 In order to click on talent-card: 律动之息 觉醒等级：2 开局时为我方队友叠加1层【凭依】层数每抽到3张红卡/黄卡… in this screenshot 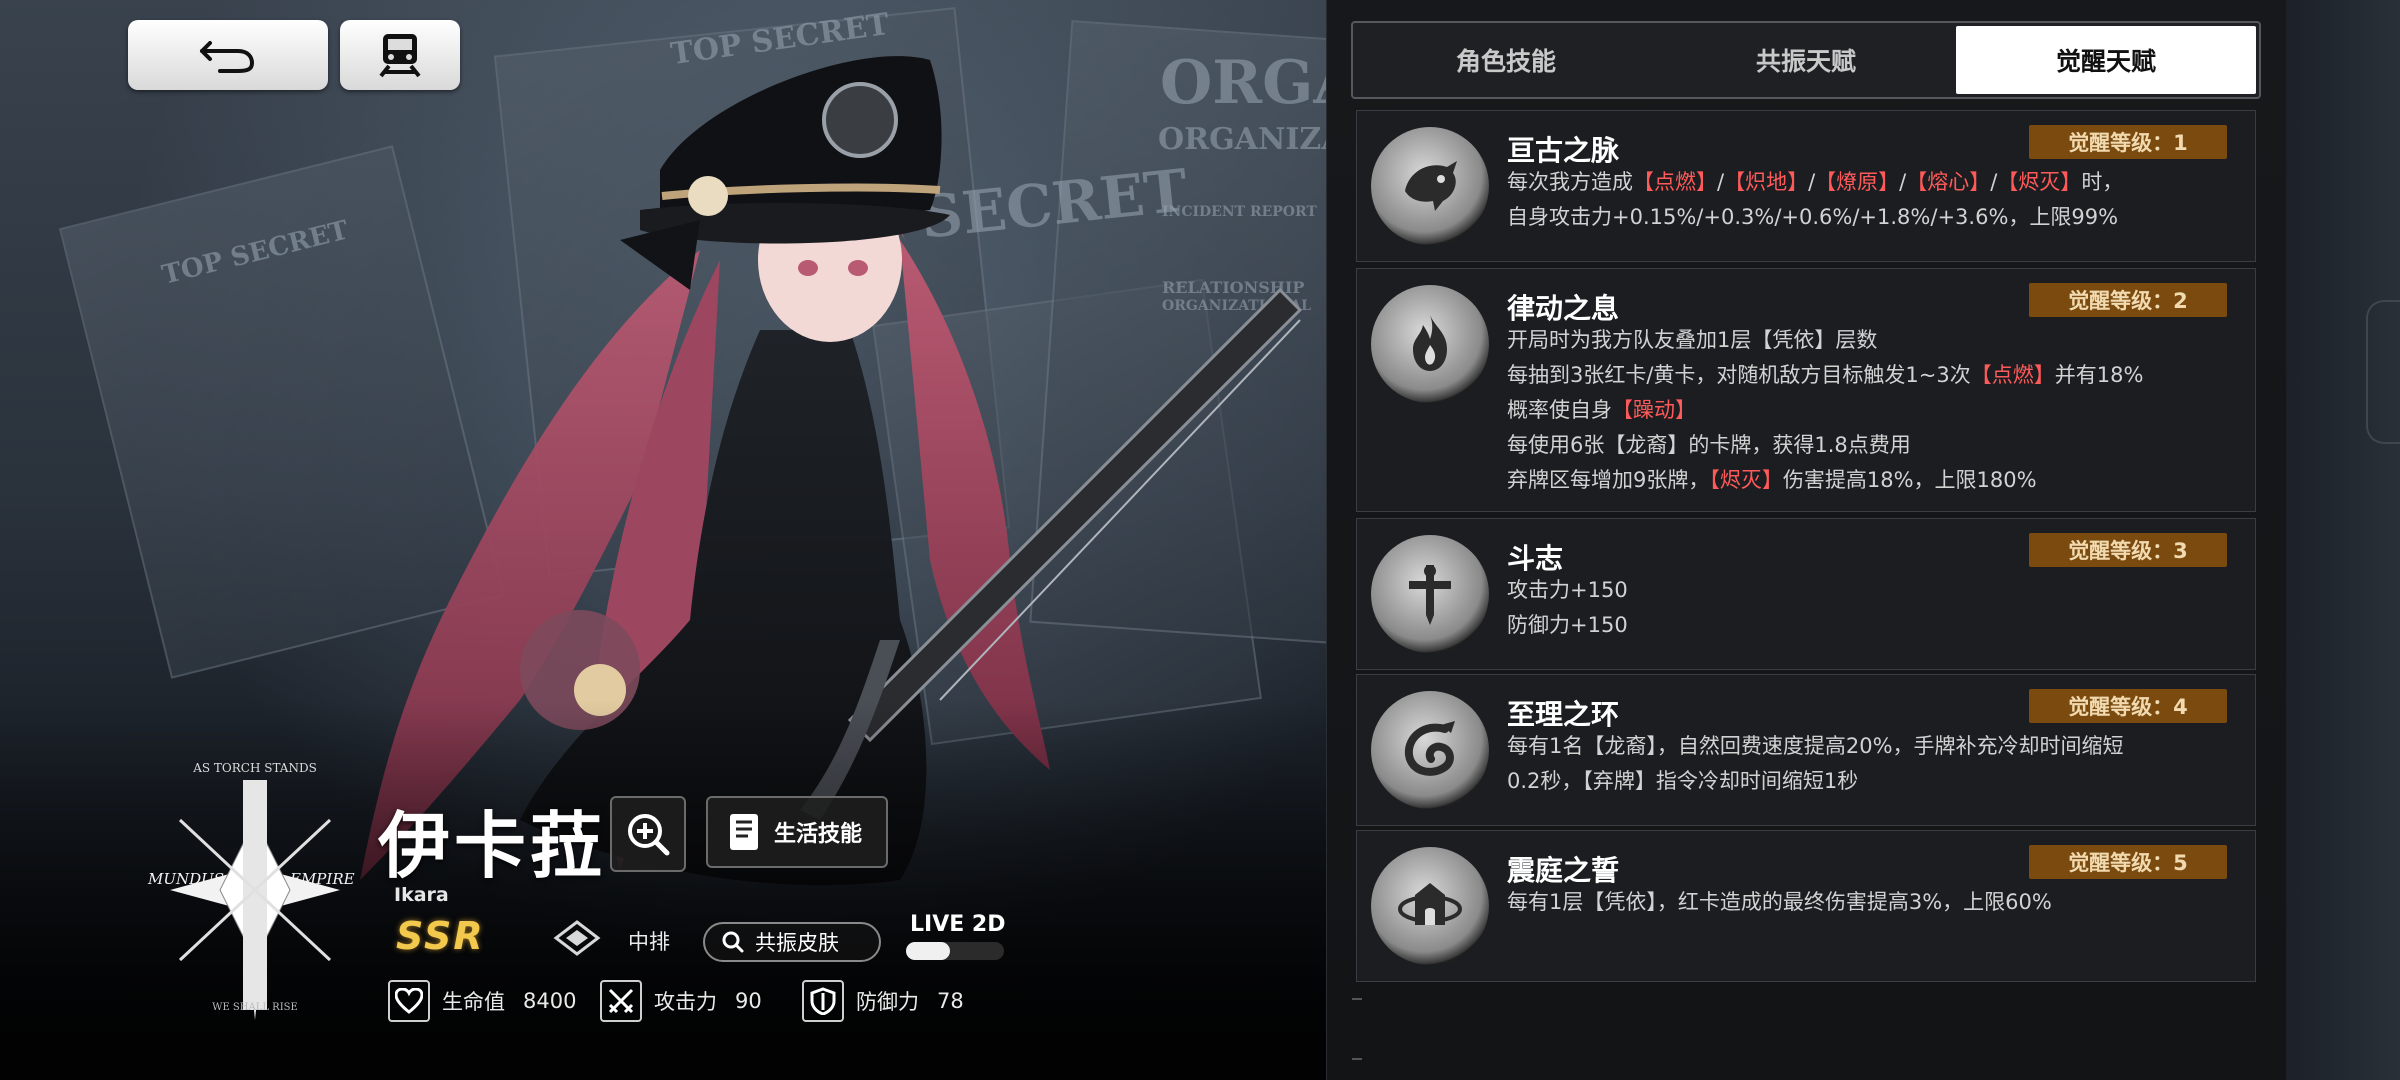, I will do `click(1806, 390)`.